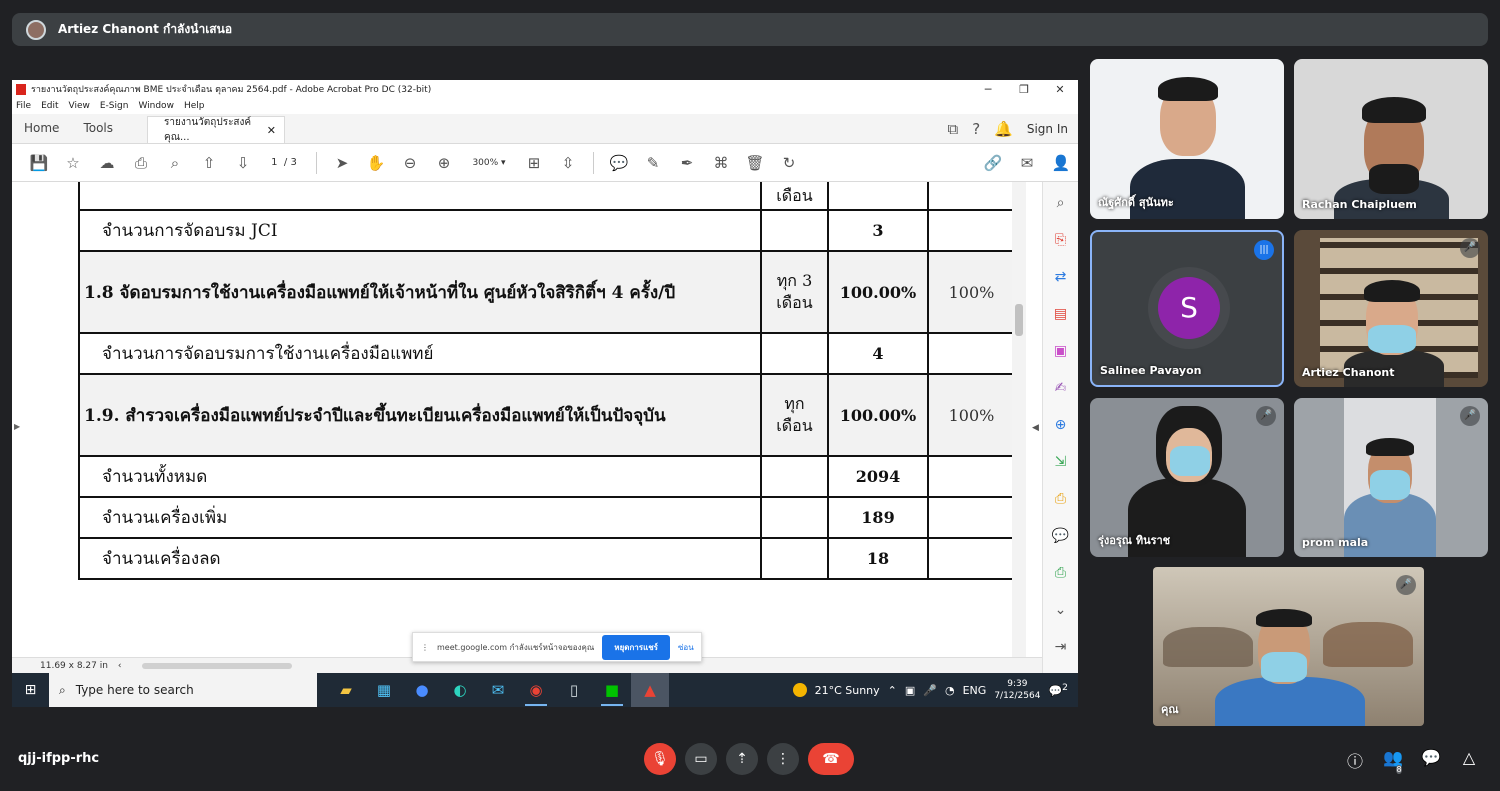 The height and width of the screenshot is (791, 1500). Describe the element at coordinates (1017, 690) in the screenshot. I see `clock: 9:39 7/12/2564` at that location.